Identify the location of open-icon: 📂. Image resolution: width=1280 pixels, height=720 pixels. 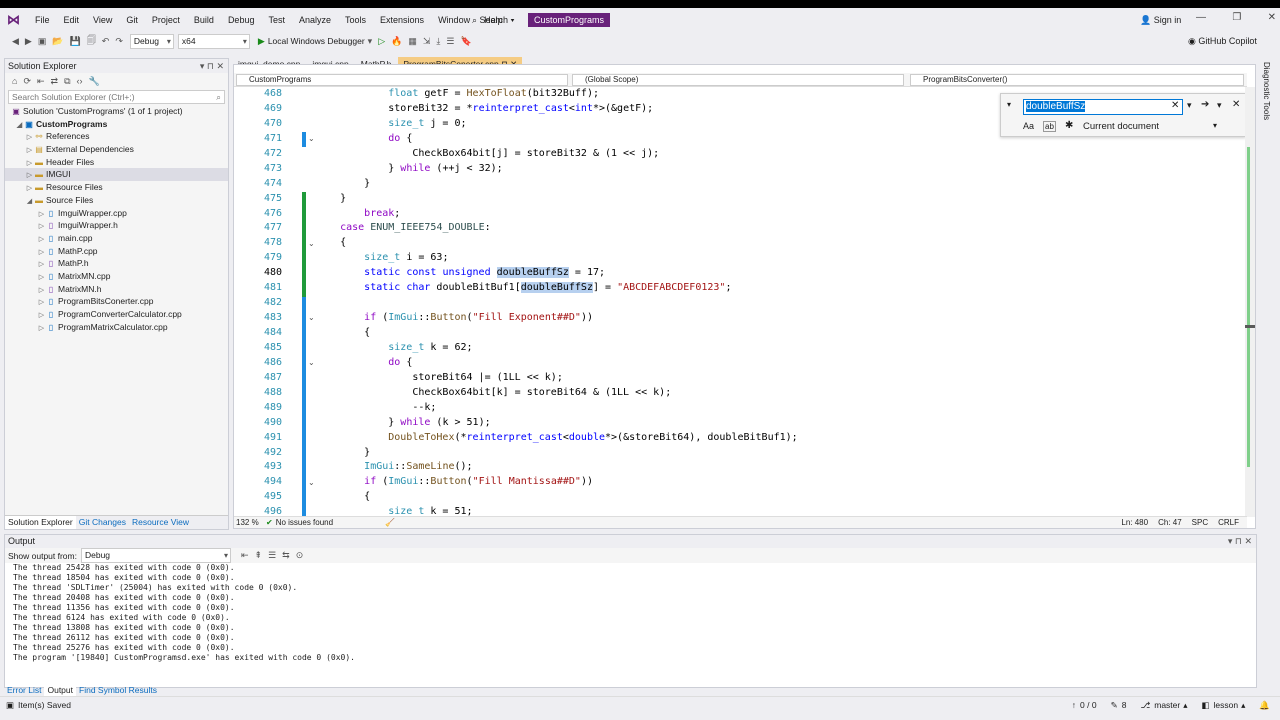
(57, 41).